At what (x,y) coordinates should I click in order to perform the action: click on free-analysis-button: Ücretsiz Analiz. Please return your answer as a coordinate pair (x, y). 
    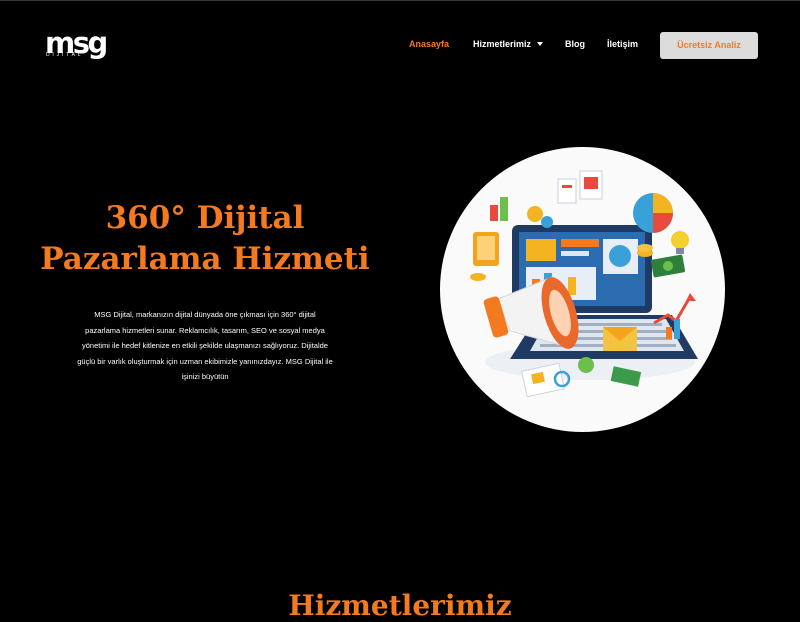
    Looking at the image, I should click on (709, 45).